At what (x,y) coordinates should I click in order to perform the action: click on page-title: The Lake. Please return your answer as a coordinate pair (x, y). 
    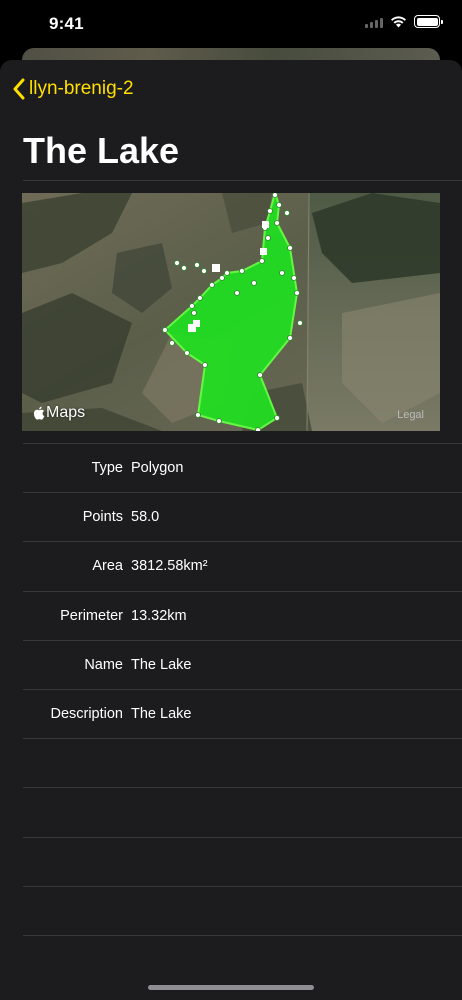
    Looking at the image, I should click on (101, 150).